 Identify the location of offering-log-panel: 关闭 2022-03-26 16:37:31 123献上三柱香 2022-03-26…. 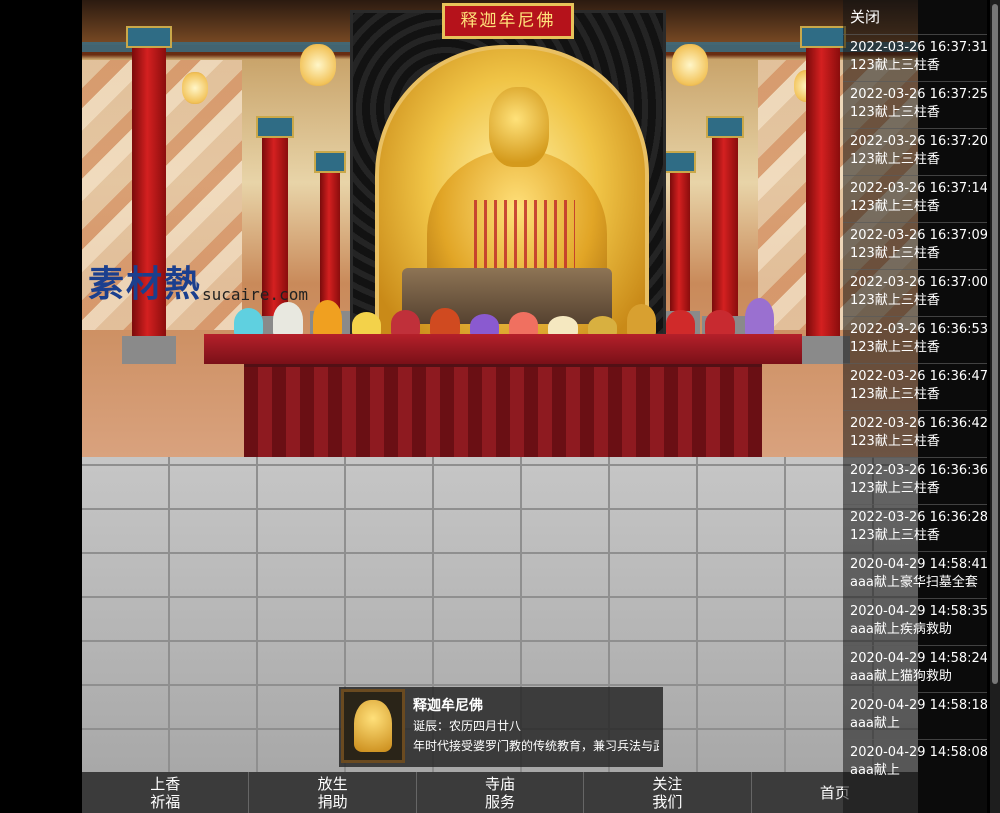
(915, 406).